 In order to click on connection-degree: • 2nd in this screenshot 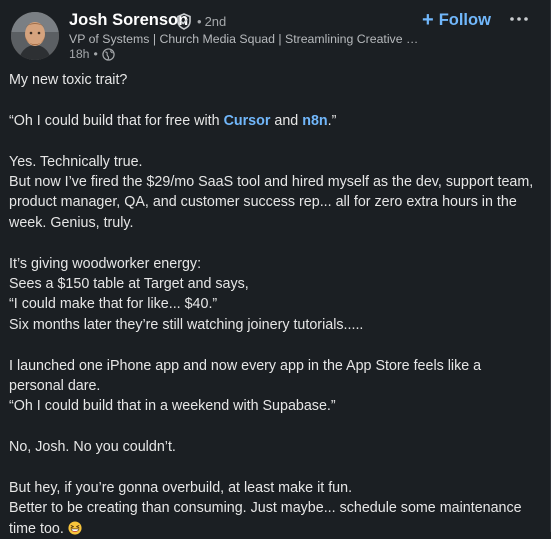, I will do `click(211, 21)`.